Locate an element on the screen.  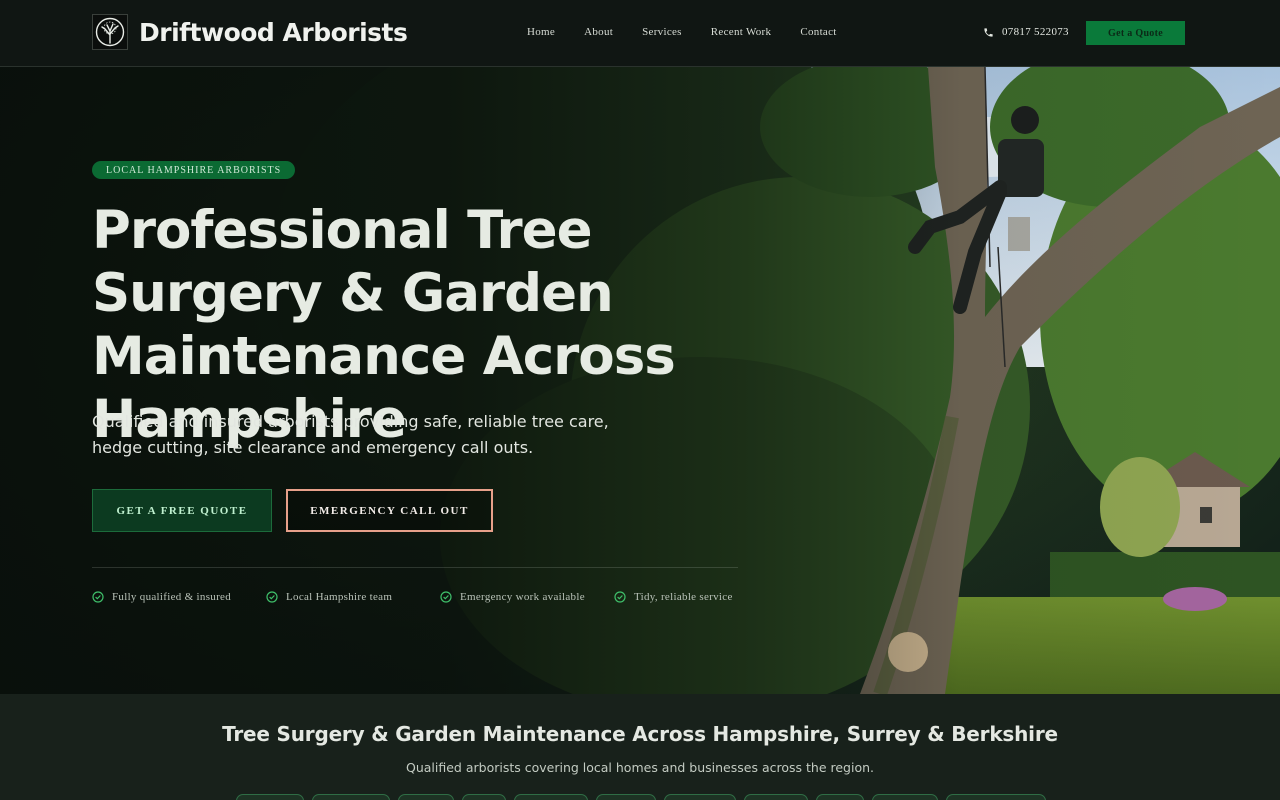
phone-link: 07817 522073 is located at coordinates (1026, 32).